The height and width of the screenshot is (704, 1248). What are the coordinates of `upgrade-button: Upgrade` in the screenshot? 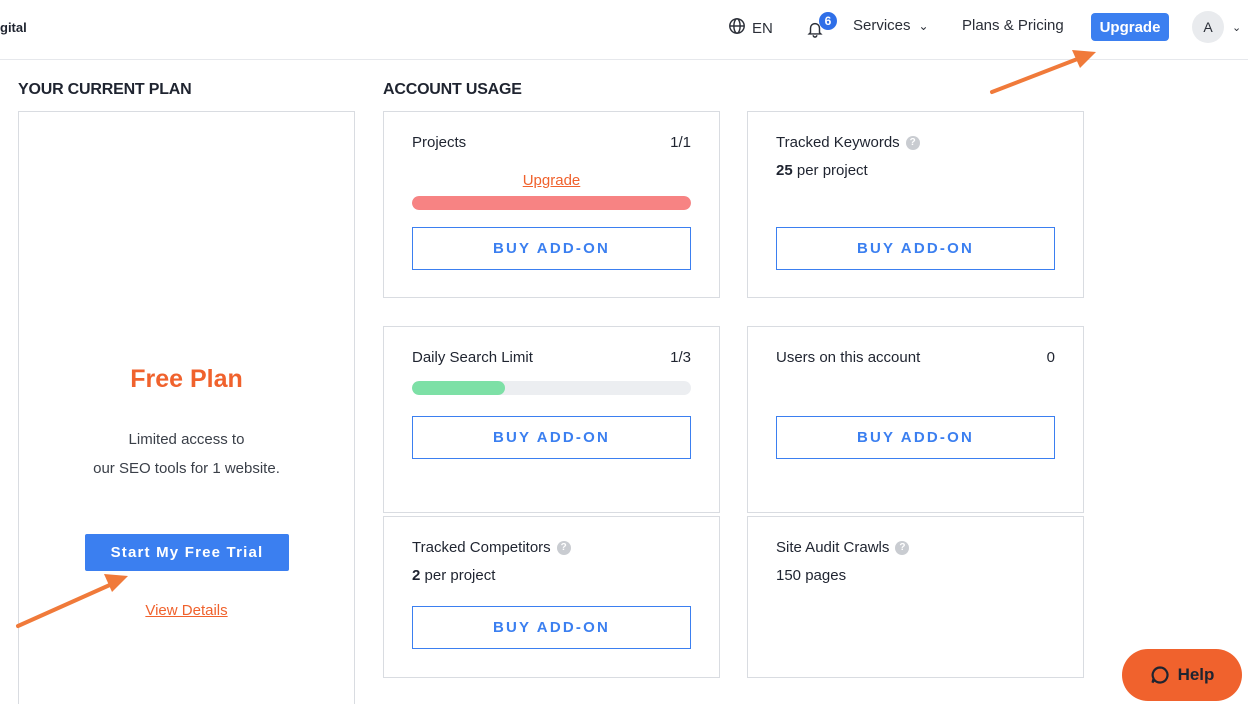 It's located at (1130, 27).